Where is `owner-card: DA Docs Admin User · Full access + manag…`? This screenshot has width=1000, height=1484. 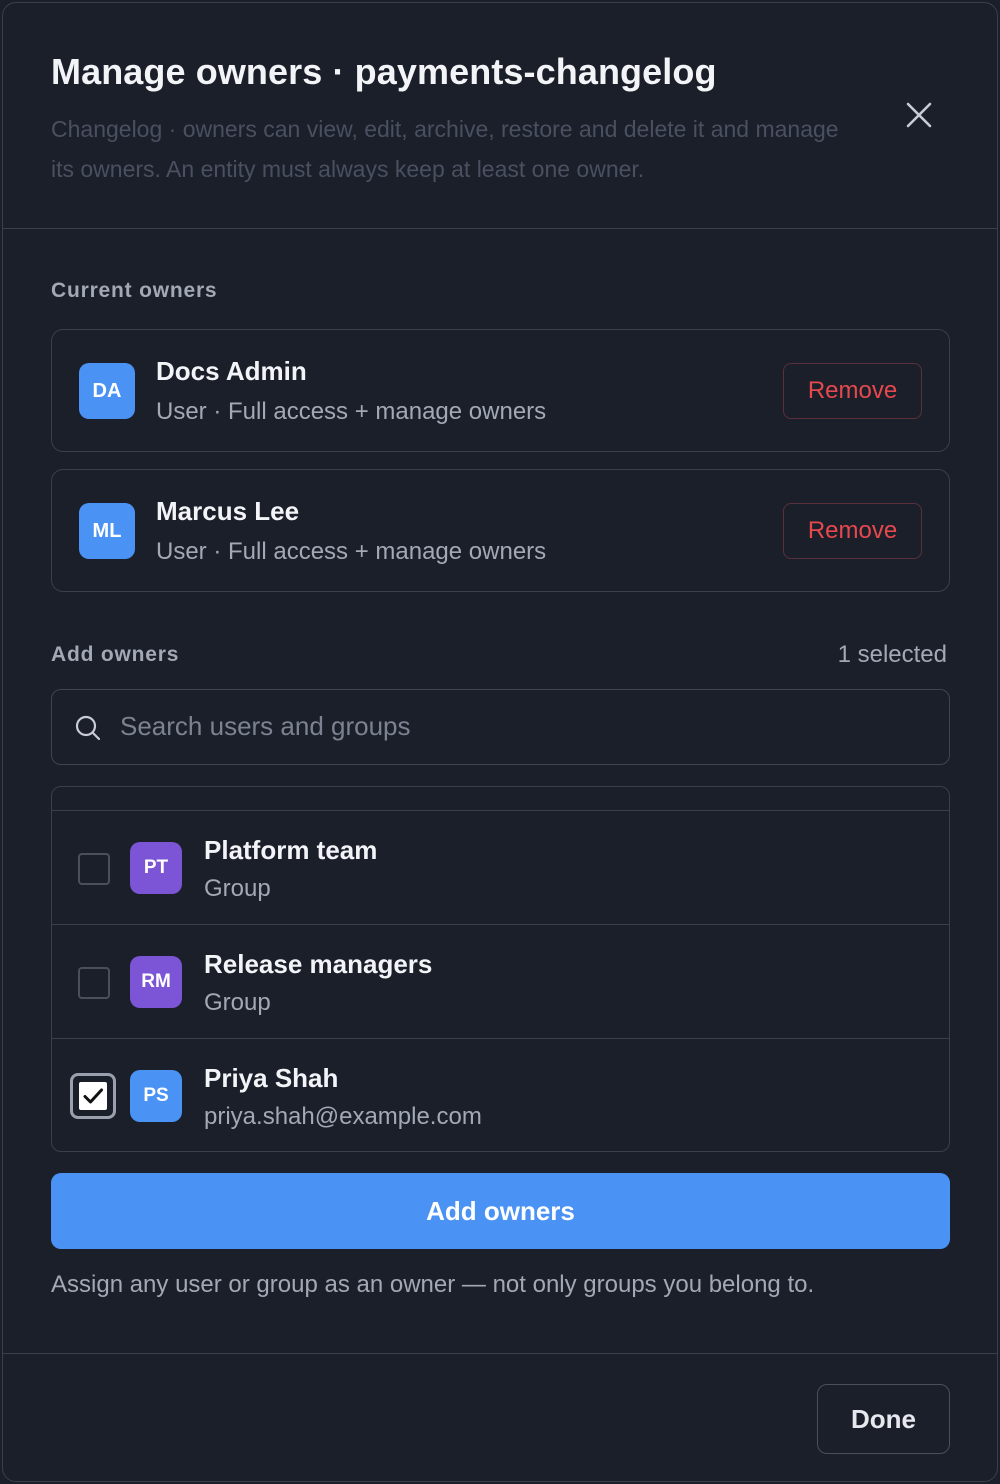 owner-card: DA Docs Admin User · Full access + manag… is located at coordinates (500, 390).